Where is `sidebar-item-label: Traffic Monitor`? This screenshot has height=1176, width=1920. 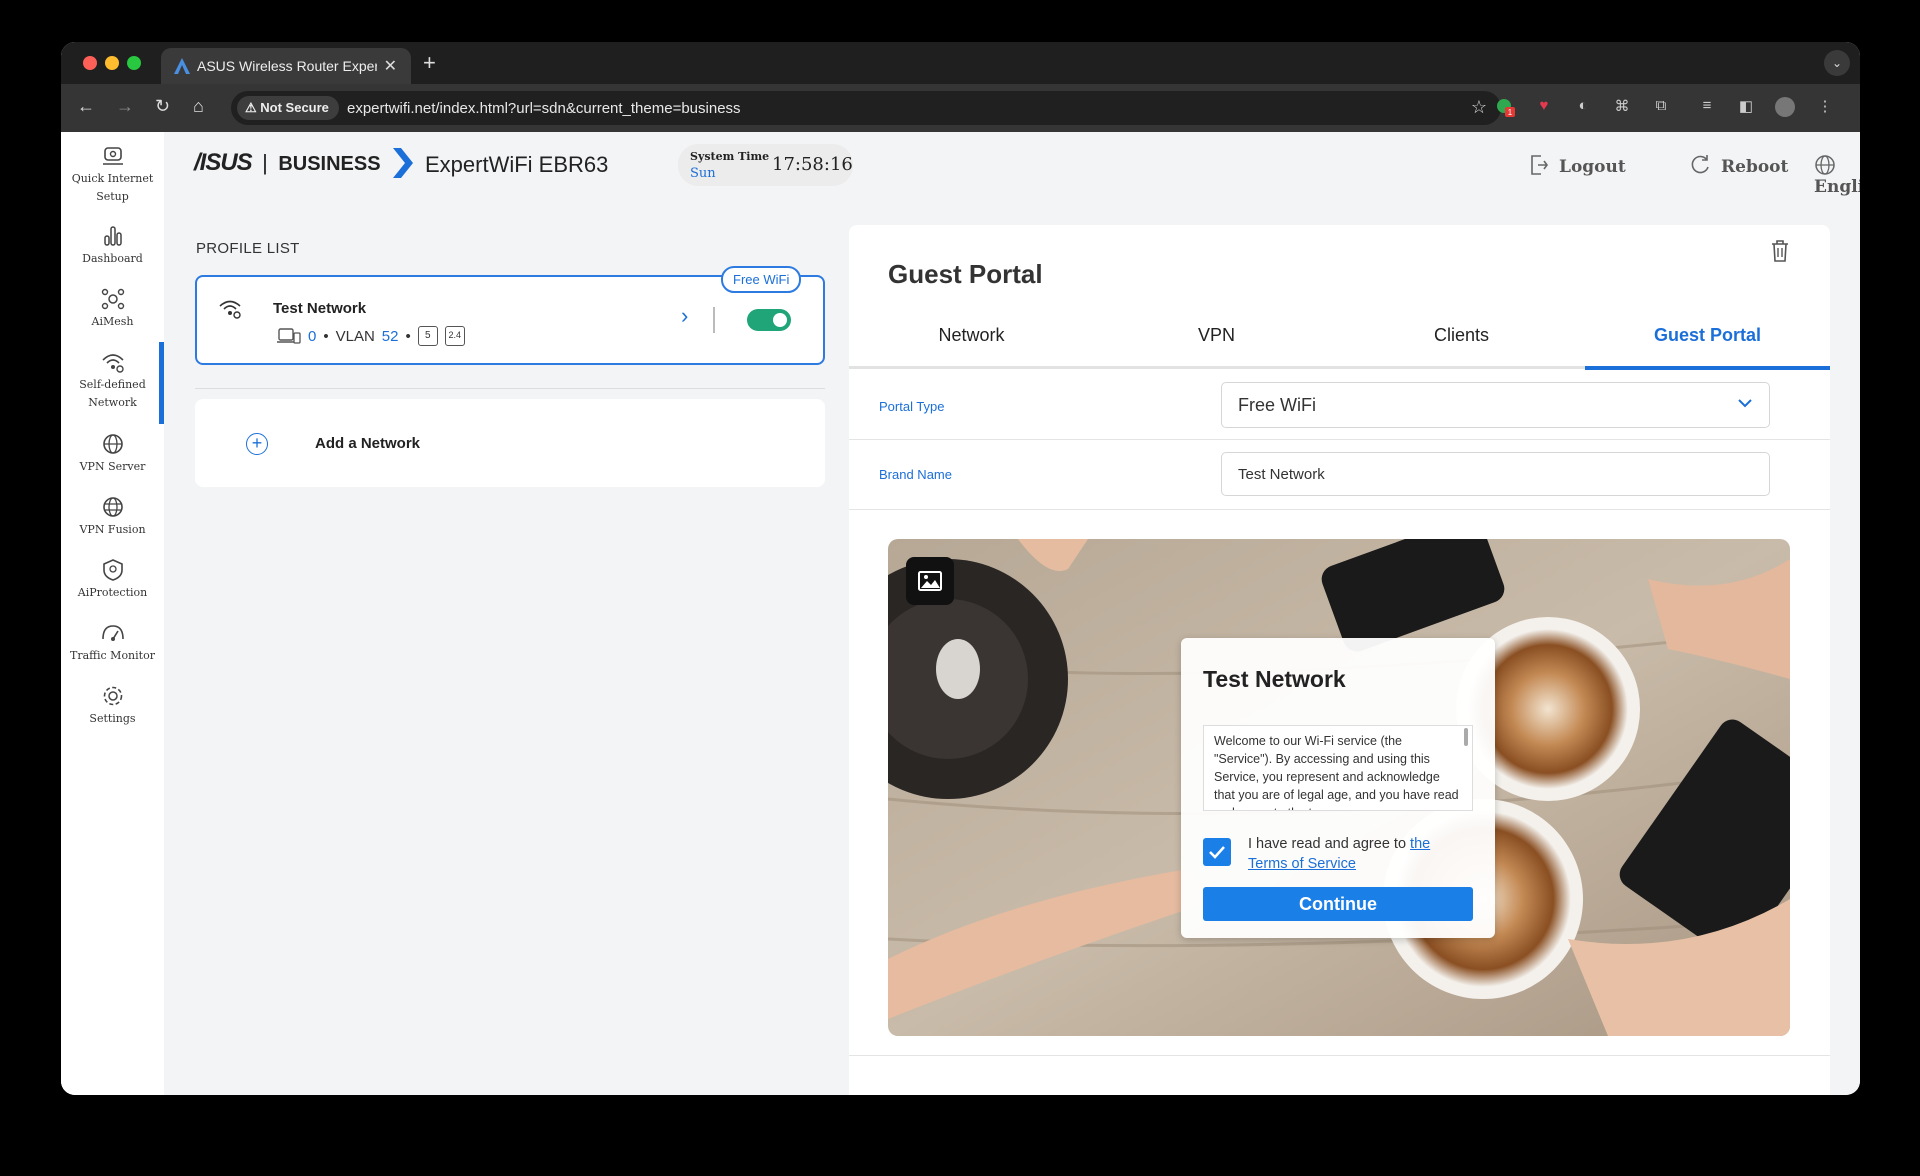 sidebar-item-label: Traffic Monitor is located at coordinates (112, 655).